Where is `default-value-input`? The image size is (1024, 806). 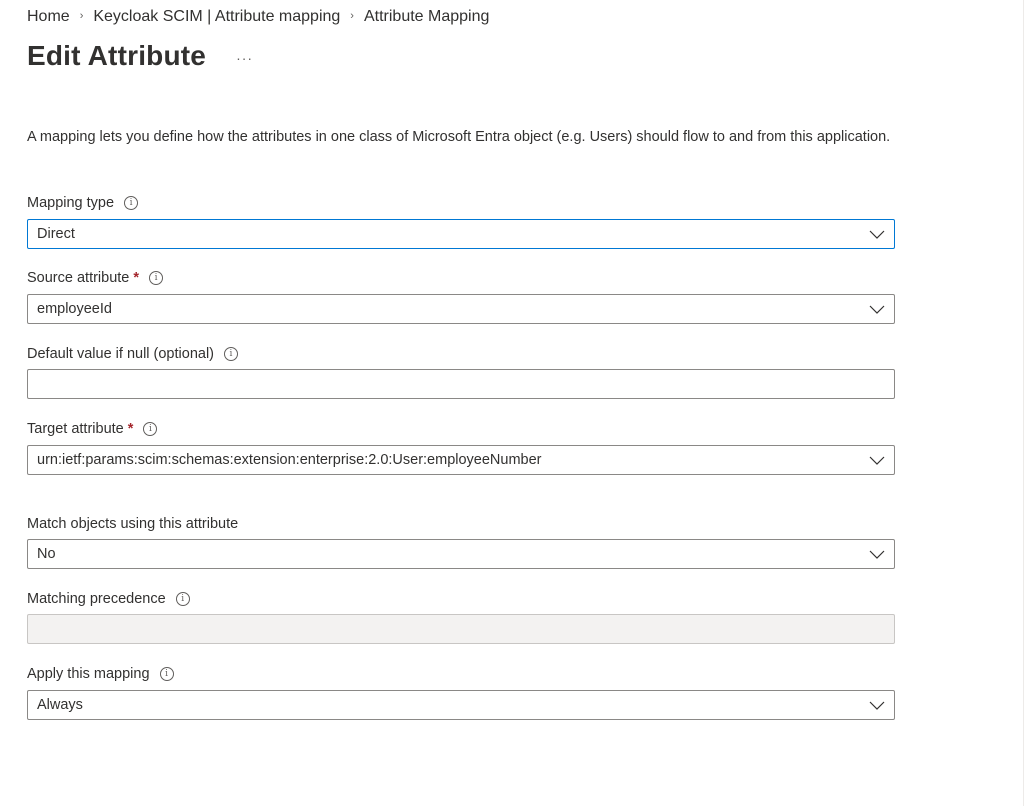
default-value-input is located at coordinates (461, 384).